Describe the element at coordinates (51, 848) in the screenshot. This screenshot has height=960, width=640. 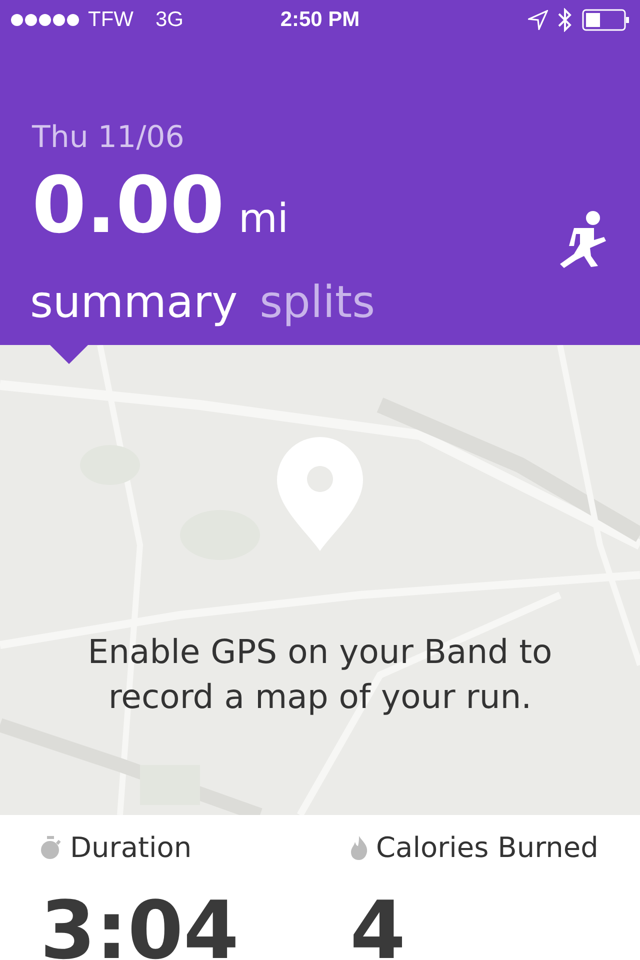
I see `stopwatch-icon` at that location.